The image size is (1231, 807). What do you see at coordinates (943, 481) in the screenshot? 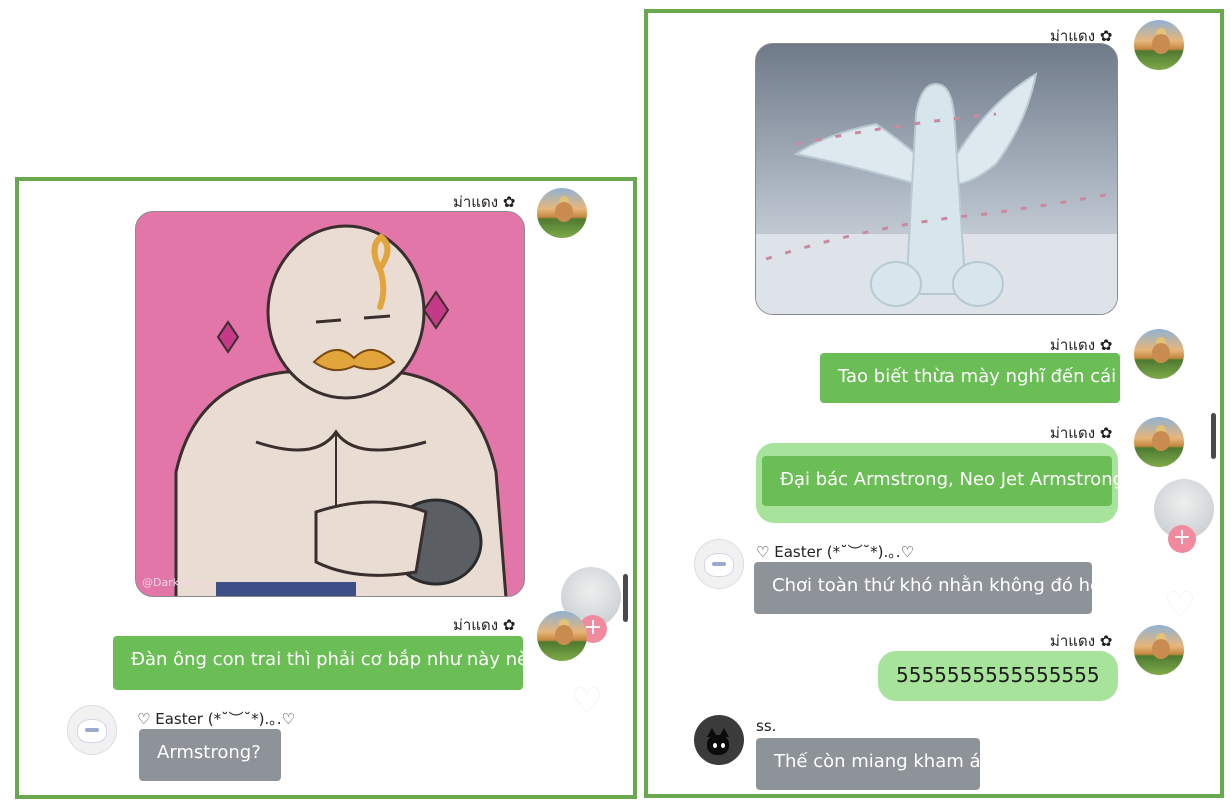
I see `message-bubble-sent: Đại bác Armstrong, Neo Jet Armstrong` at bounding box center [943, 481].